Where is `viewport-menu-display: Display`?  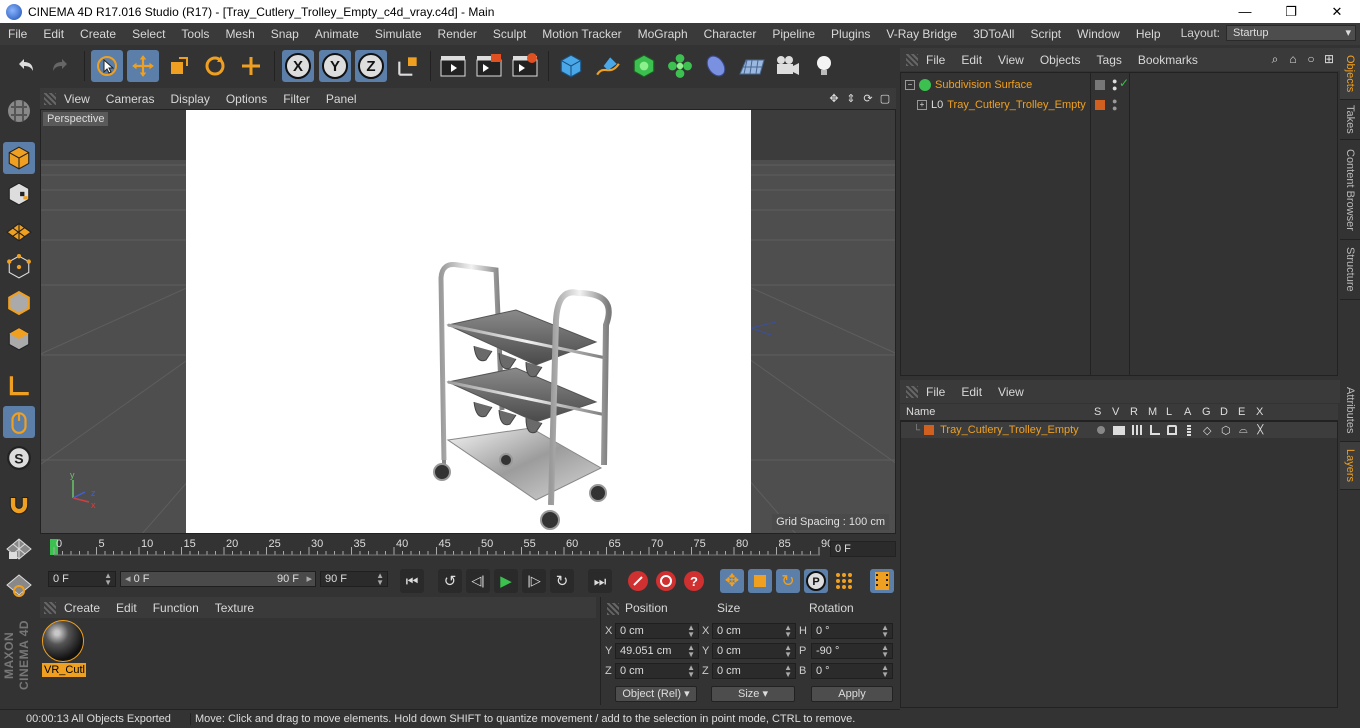
viewport-menu-display: Display is located at coordinates (189, 99).